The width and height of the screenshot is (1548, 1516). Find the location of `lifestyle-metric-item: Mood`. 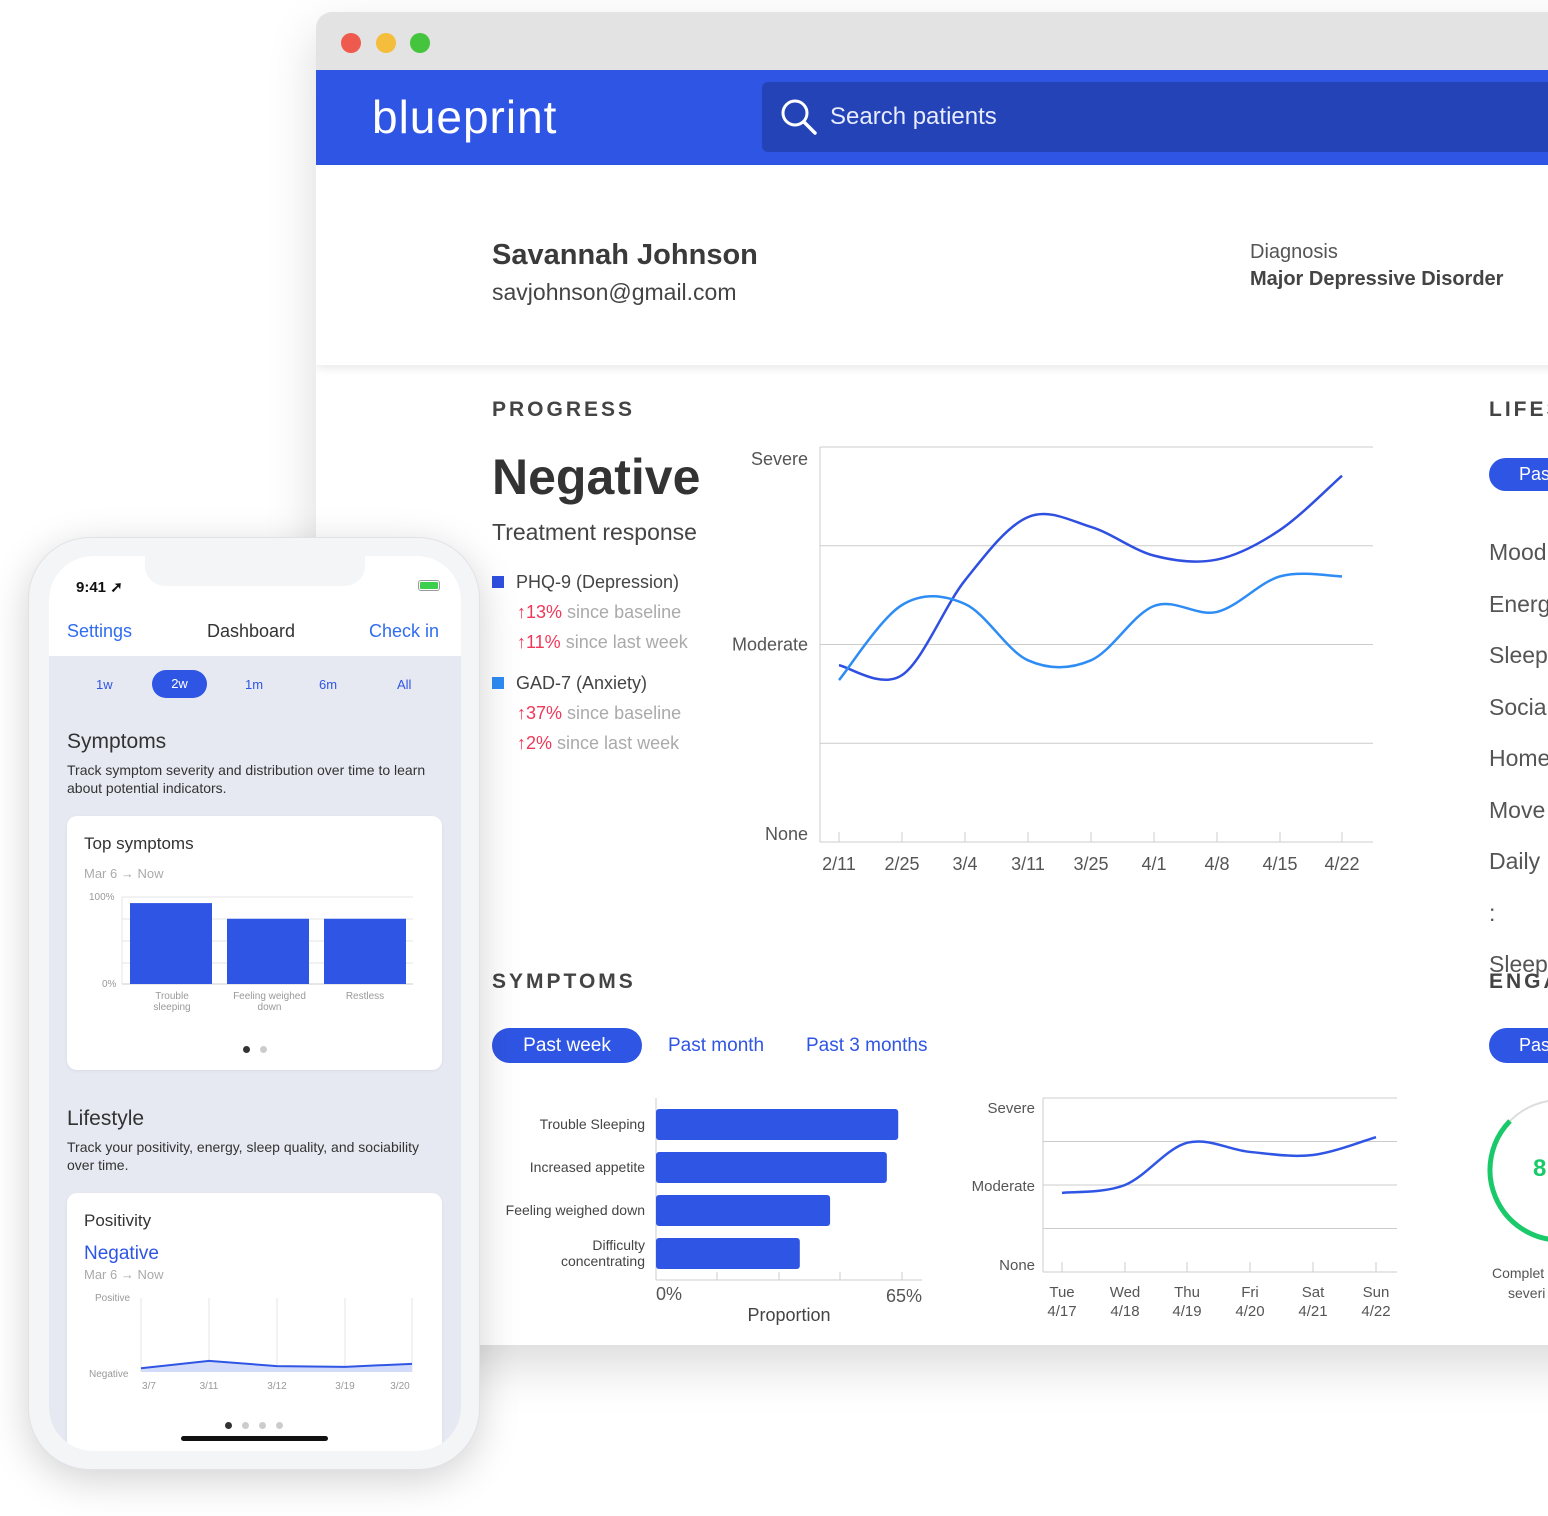

lifestyle-metric-item: Mood is located at coordinates (1518, 553).